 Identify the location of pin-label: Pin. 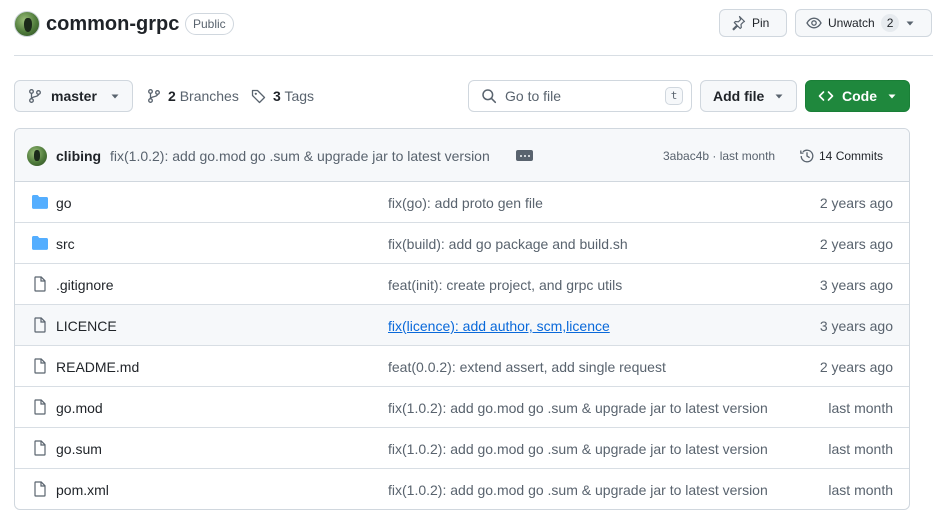
(761, 23).